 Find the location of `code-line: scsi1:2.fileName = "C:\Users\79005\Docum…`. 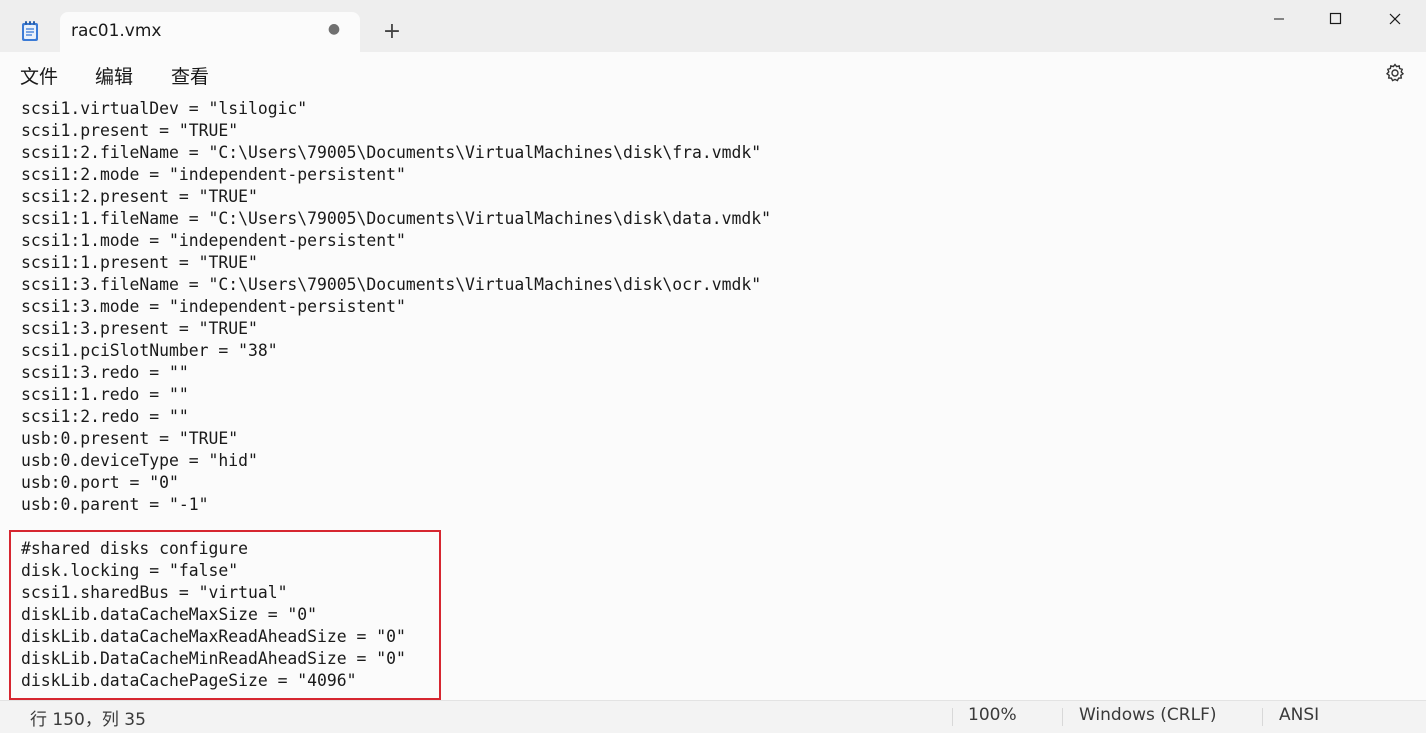

code-line: scsi1:2.fileName = "C:\Users\79005\Docum… is located at coordinates (391, 152).